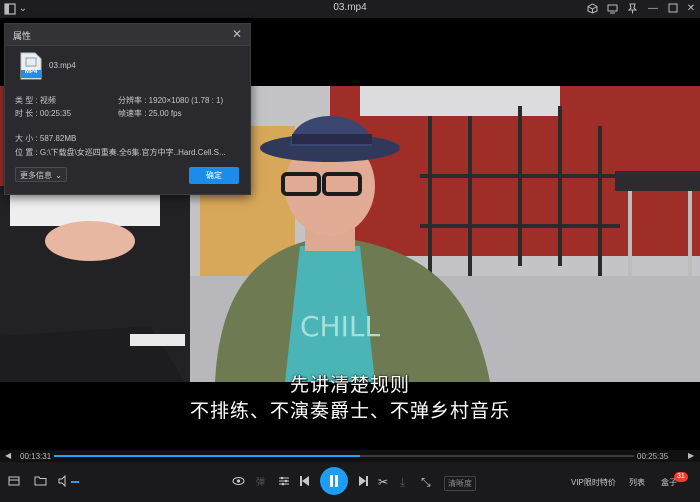 The height and width of the screenshot is (502, 700). Describe the element at coordinates (593, 482) in the screenshot. I see `vip-promo-button: VIP限时特价` at that location.